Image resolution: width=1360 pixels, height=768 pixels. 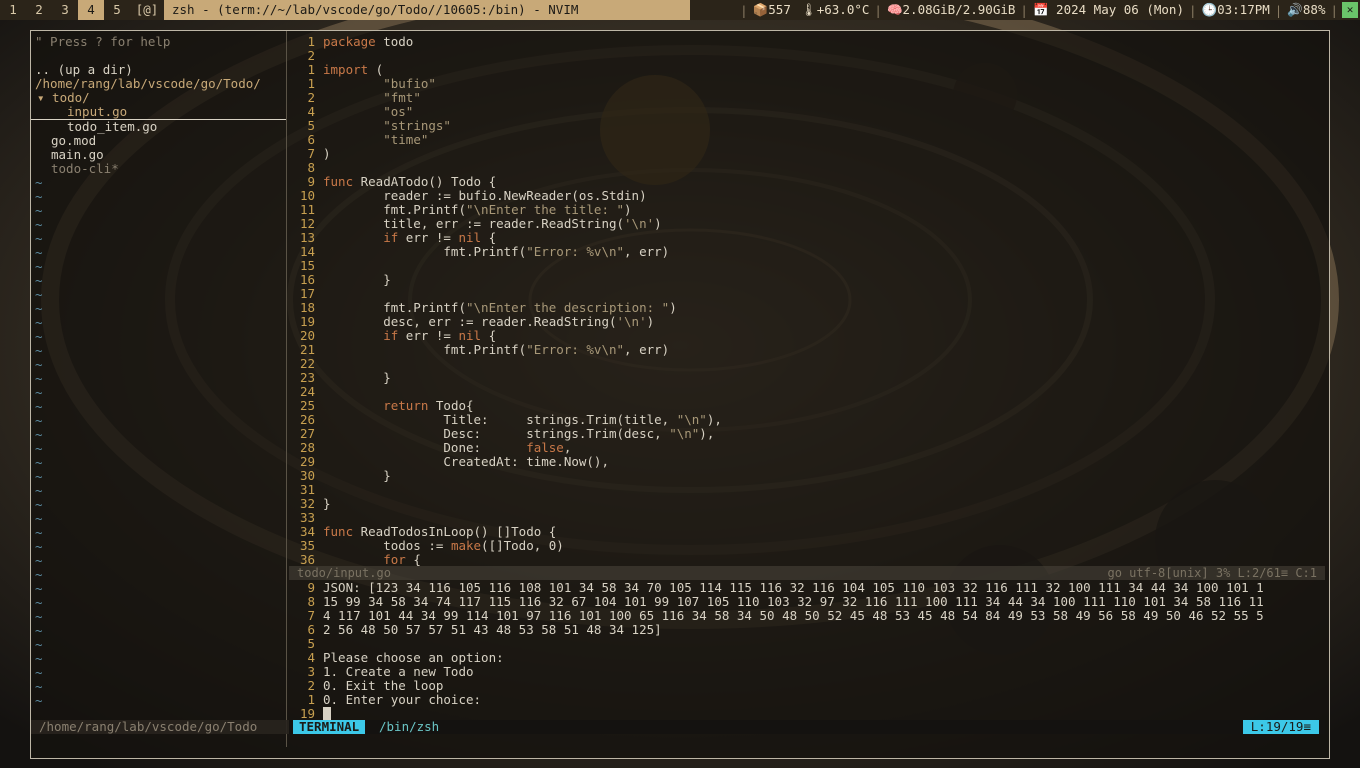 What do you see at coordinates (807, 392) in the screenshot?
I see `code-line: 24` at bounding box center [807, 392].